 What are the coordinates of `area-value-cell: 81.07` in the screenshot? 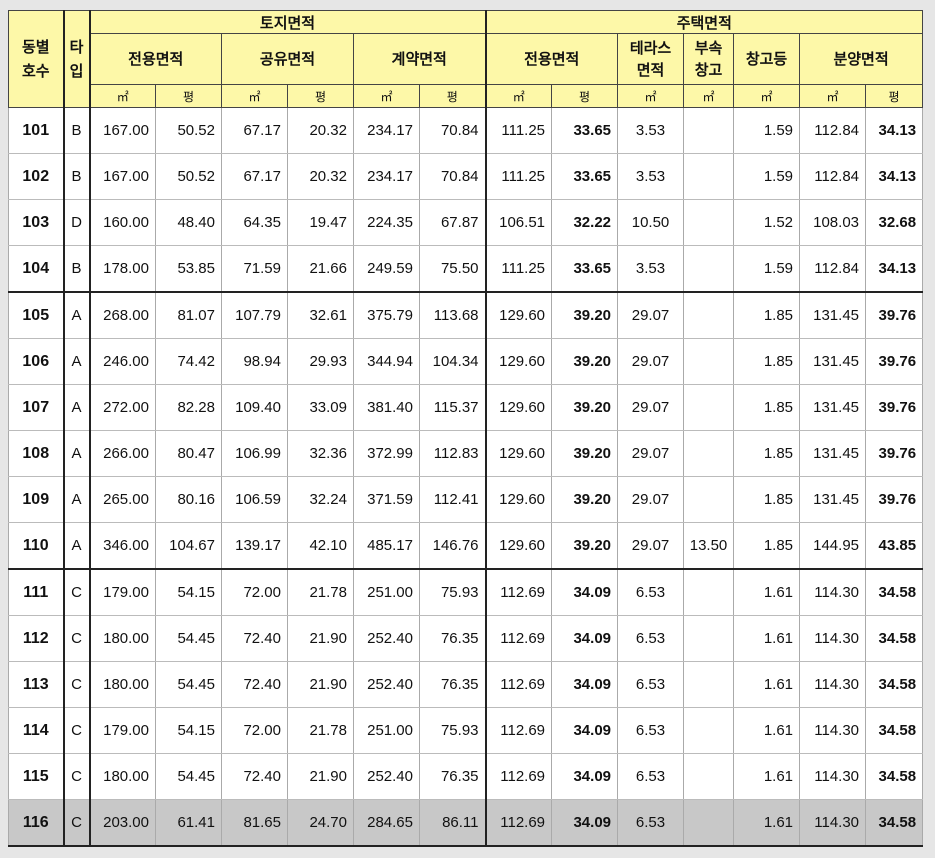 It's located at (188, 315).